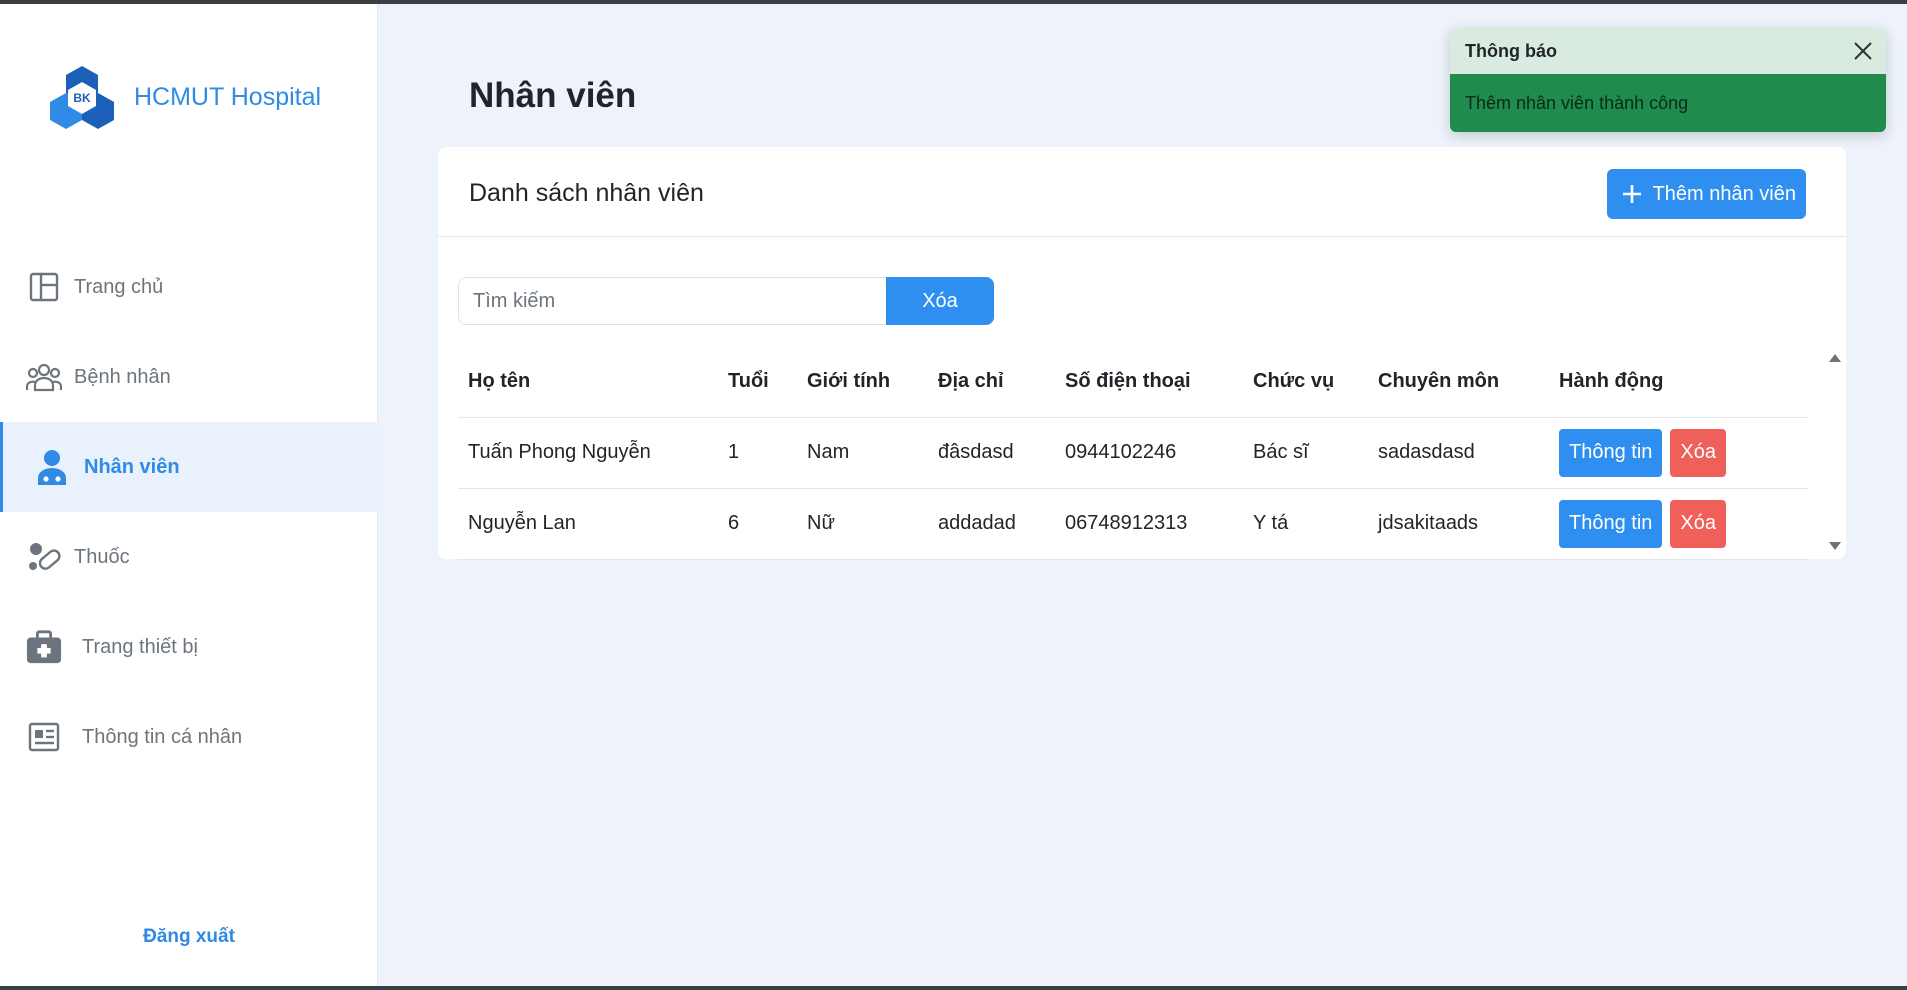 Image resolution: width=1907 pixels, height=990 pixels. Describe the element at coordinates (1458, 524) in the screenshot. I see `cell-specialty: jdsakitaads` at that location.